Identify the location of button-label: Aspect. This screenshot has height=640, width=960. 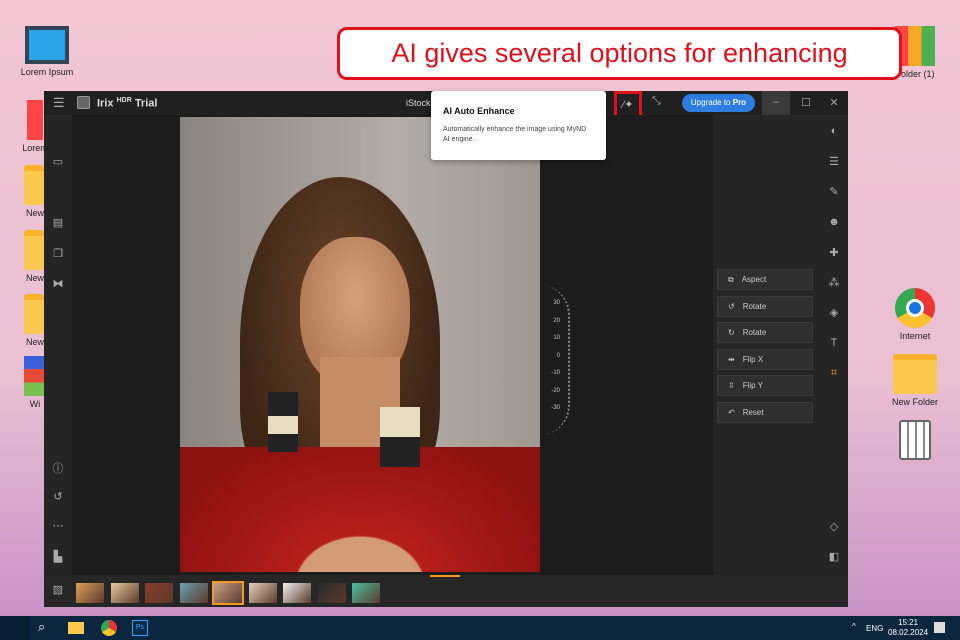
(754, 279).